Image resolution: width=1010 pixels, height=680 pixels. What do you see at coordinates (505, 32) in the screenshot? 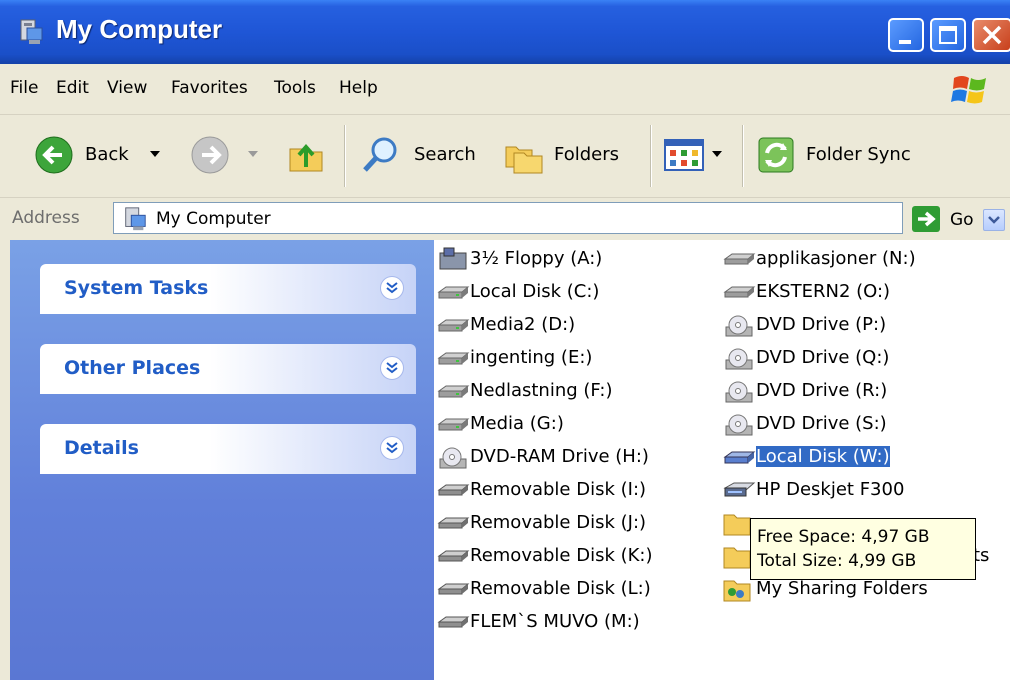
I see `title-bar: My Computer` at bounding box center [505, 32].